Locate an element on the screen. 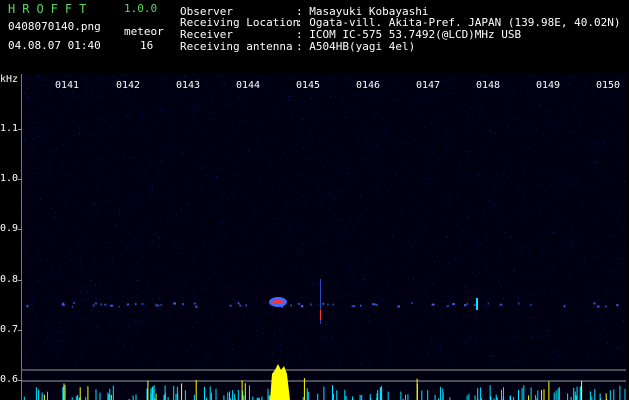 The image size is (629, 400). meteor-count: 16 is located at coordinates (147, 45).